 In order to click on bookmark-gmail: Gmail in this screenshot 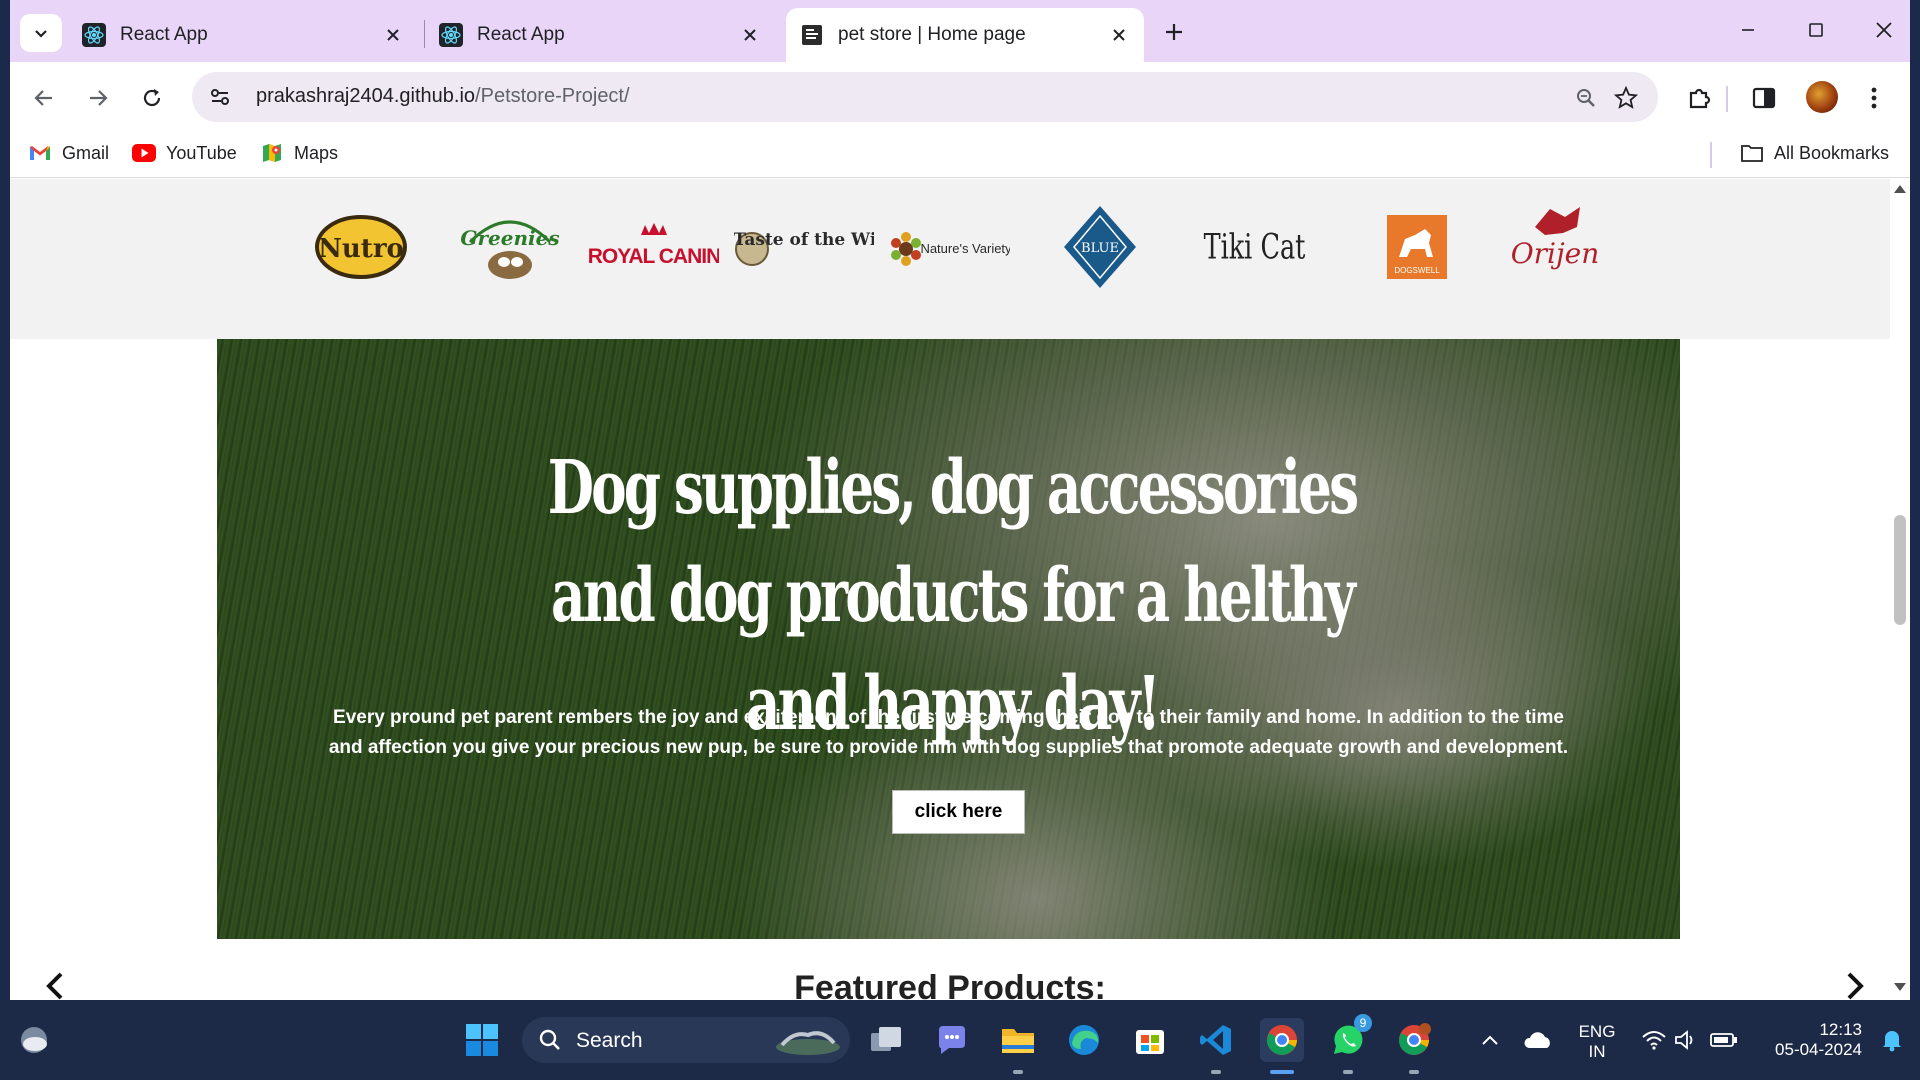, I will do `click(68, 153)`.